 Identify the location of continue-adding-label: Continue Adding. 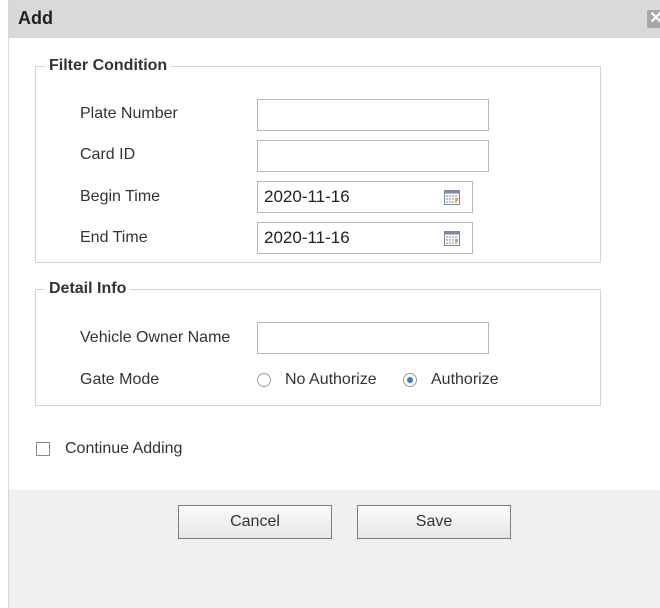
(123, 449).